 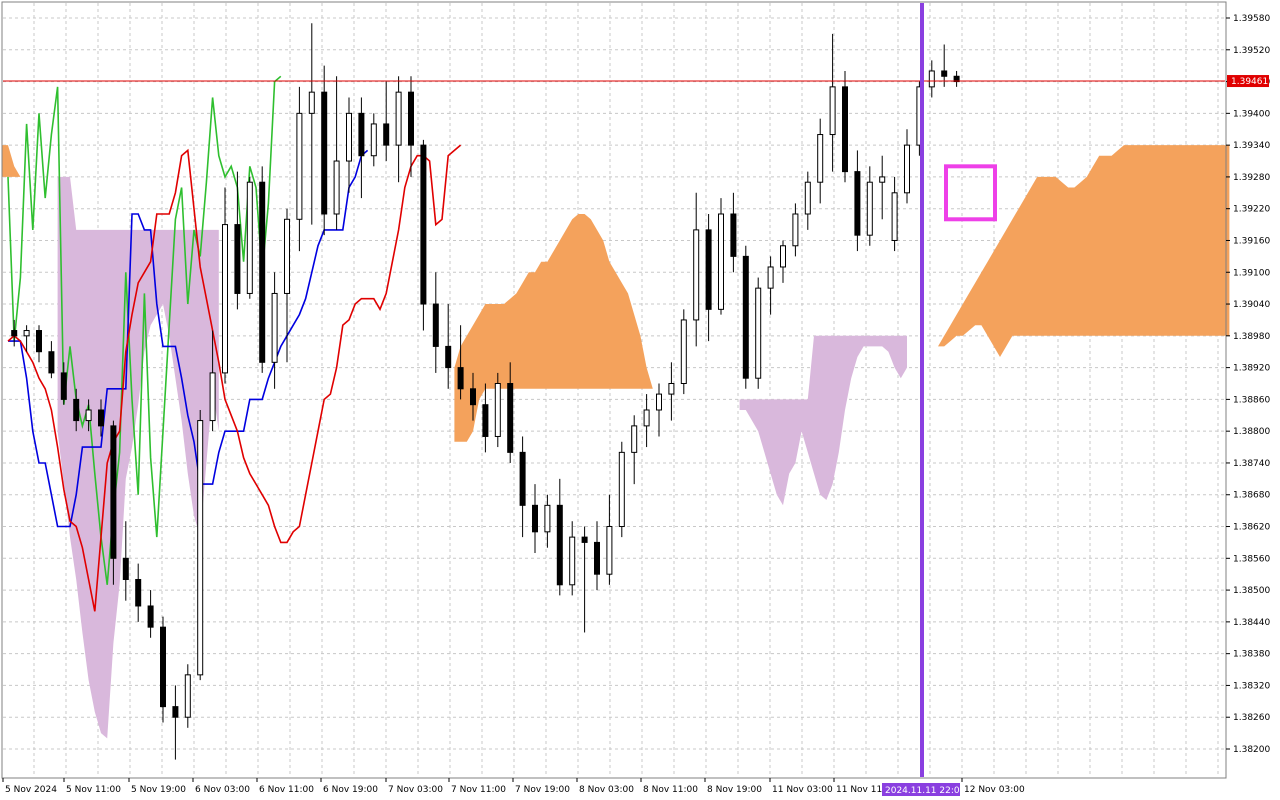 What do you see at coordinates (158, 790) in the screenshot?
I see `time-tick-label: 5 Nov 19:00` at bounding box center [158, 790].